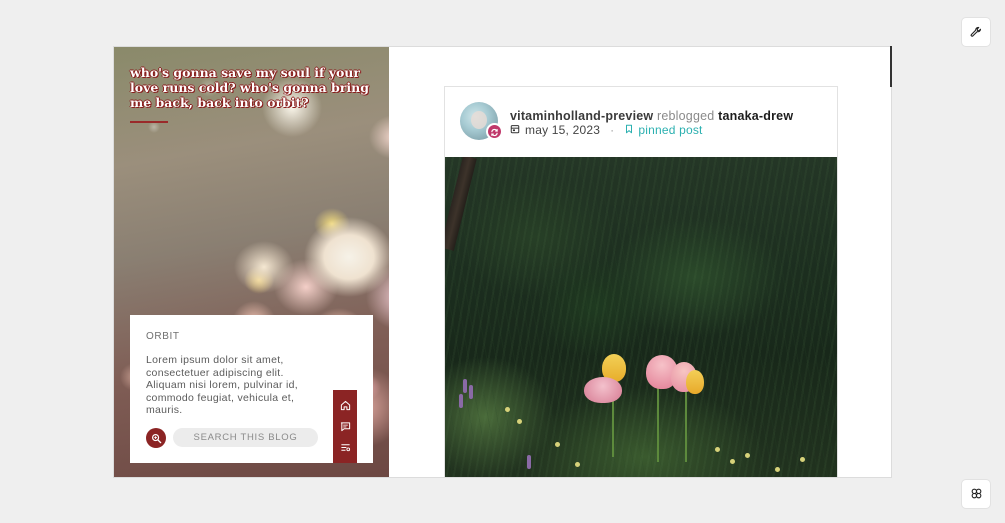 Image resolution: width=1005 pixels, height=523 pixels. What do you see at coordinates (562, 130) in the screenshot?
I see `post-date: may 15, 2023` at bounding box center [562, 130].